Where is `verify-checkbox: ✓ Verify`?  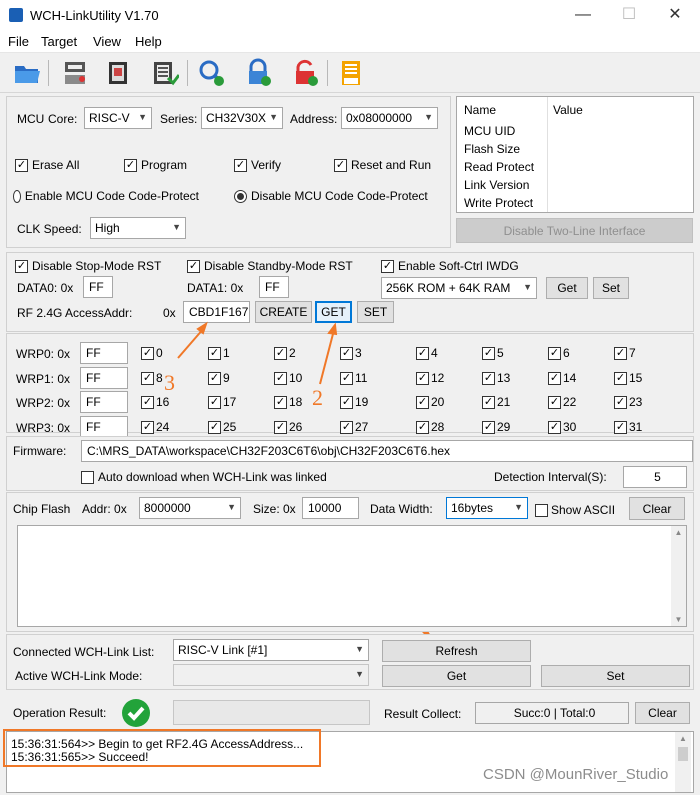 verify-checkbox: ✓ Verify is located at coordinates (257, 165).